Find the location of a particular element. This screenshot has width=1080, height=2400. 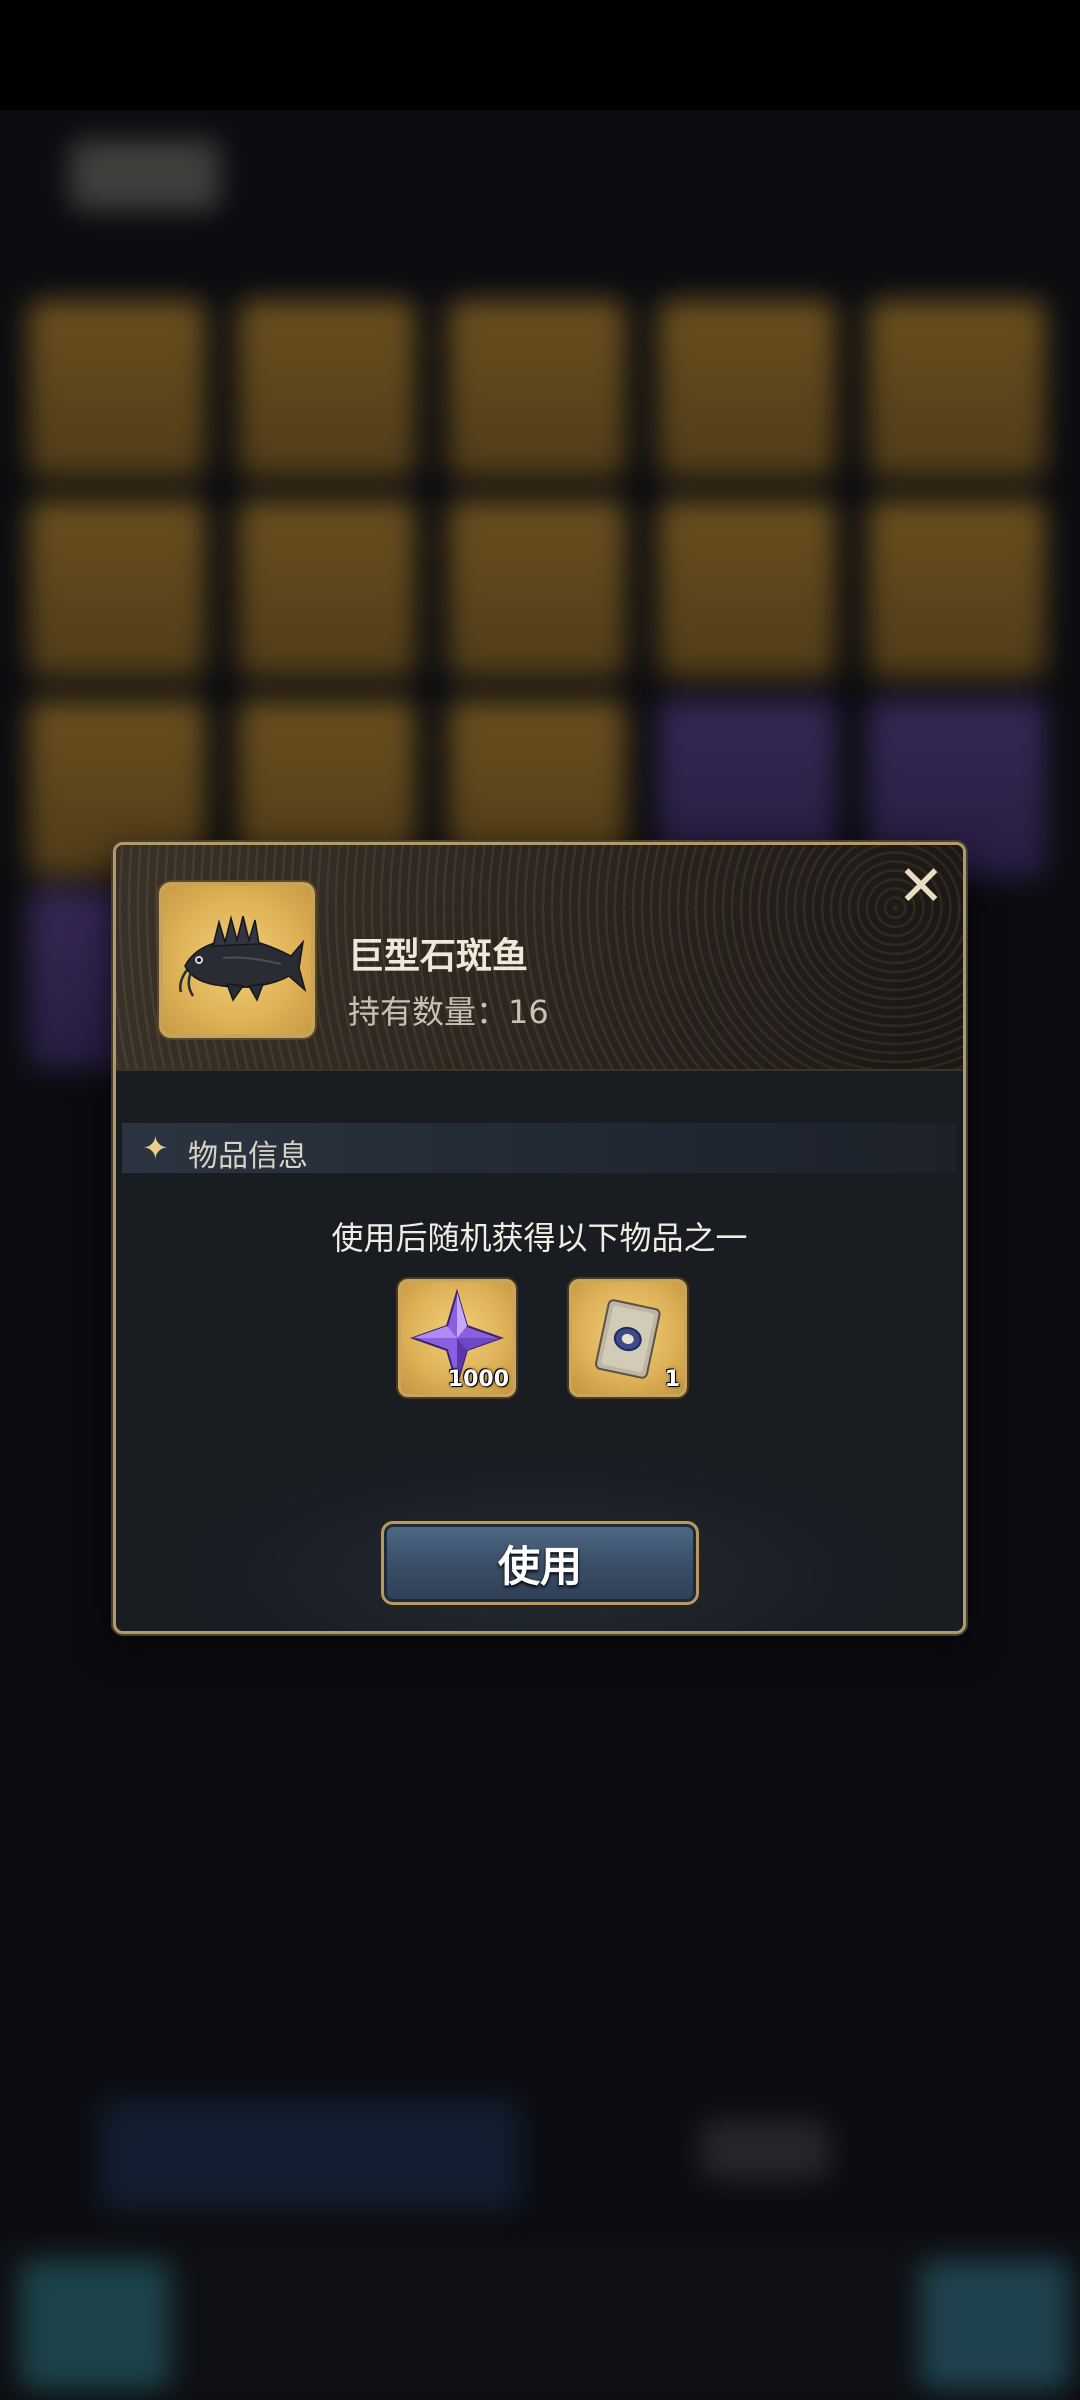

item-count: 持有数量：16 is located at coordinates (448, 1012).